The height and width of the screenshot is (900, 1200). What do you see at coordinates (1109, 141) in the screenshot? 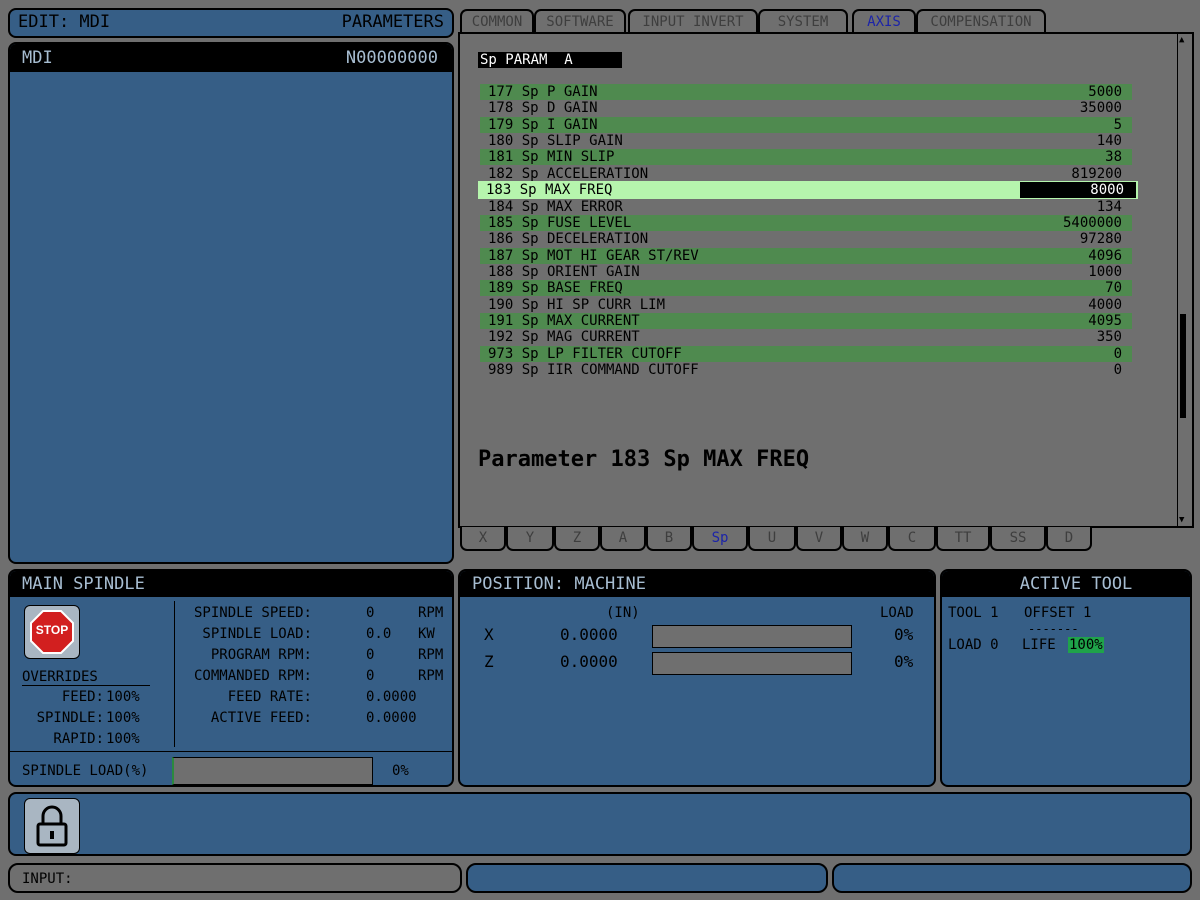
I see `param-value: 140` at bounding box center [1109, 141].